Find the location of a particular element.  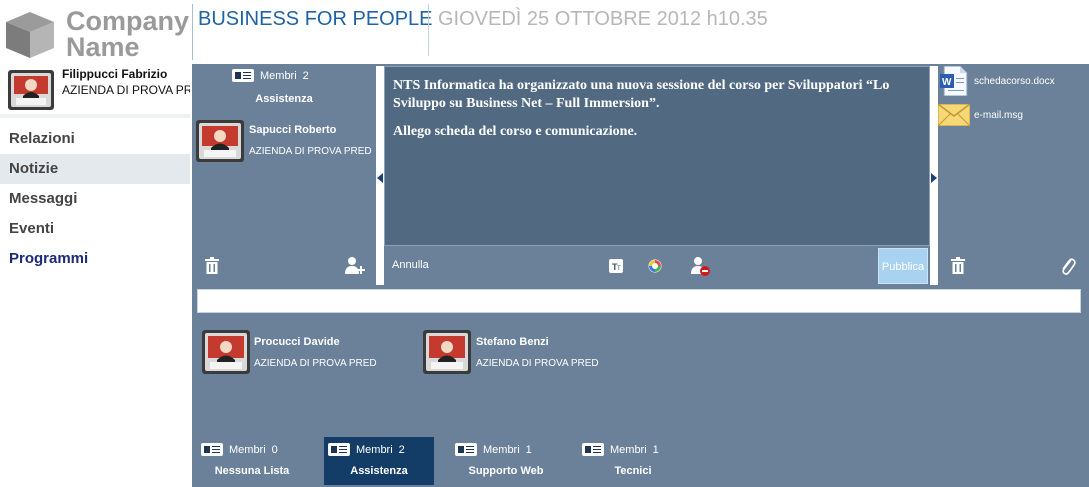

nav-item-relazioni: Relazioni is located at coordinates (95, 139).